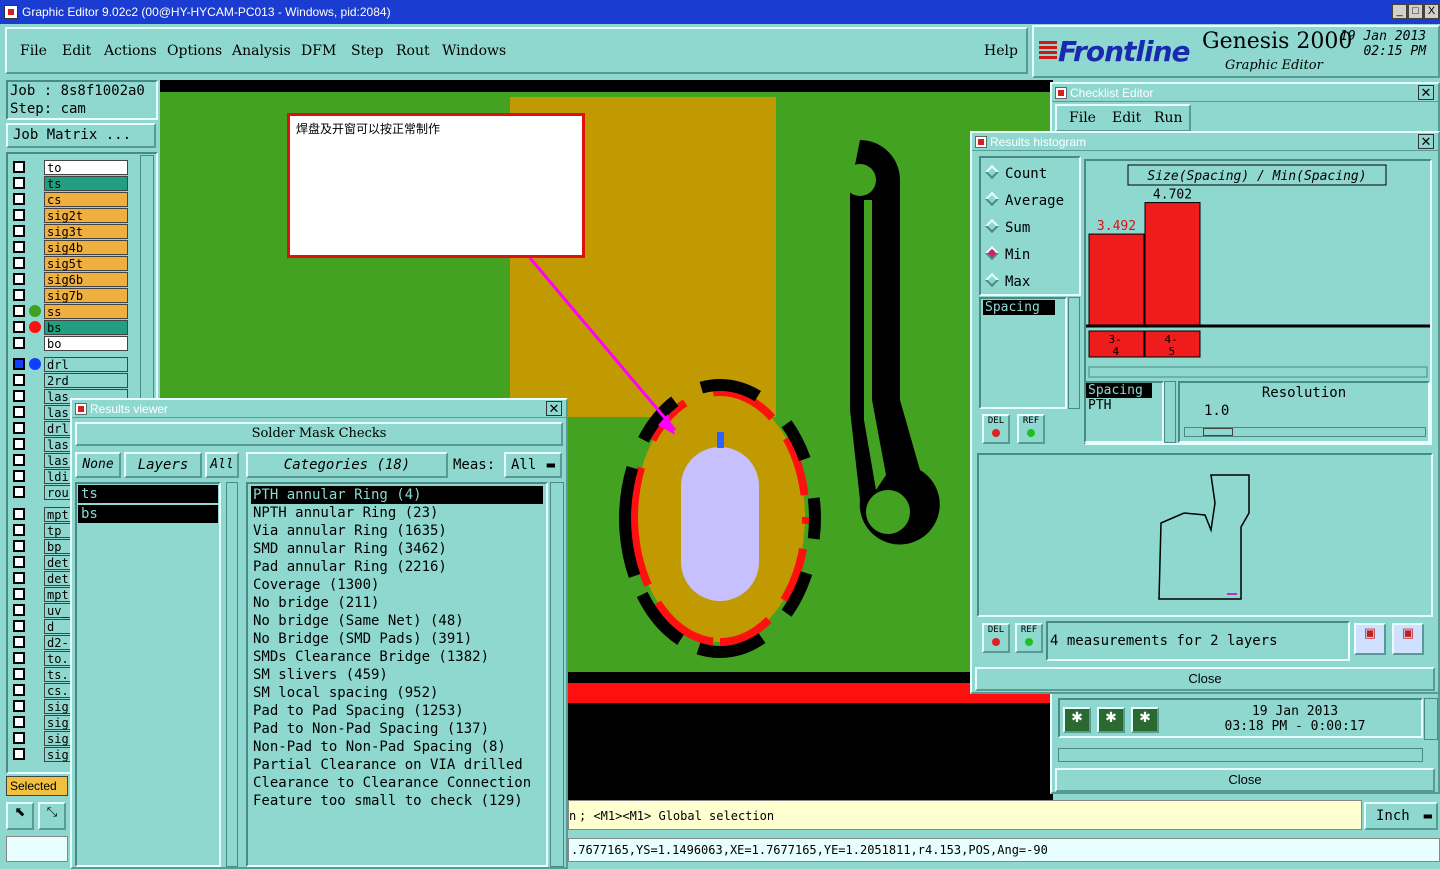 The image size is (1440, 869). I want to click on mode-average-radio: Average, so click(1024, 200).